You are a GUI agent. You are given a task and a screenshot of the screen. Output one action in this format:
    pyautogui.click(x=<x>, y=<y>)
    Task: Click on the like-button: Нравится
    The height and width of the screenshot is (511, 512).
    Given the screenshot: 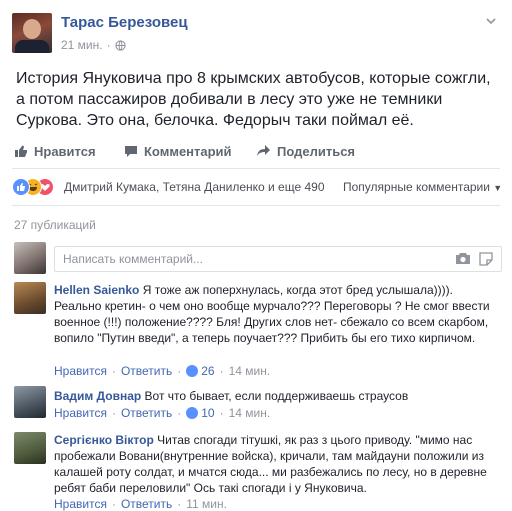 What is the action you would take?
    pyautogui.click(x=55, y=151)
    